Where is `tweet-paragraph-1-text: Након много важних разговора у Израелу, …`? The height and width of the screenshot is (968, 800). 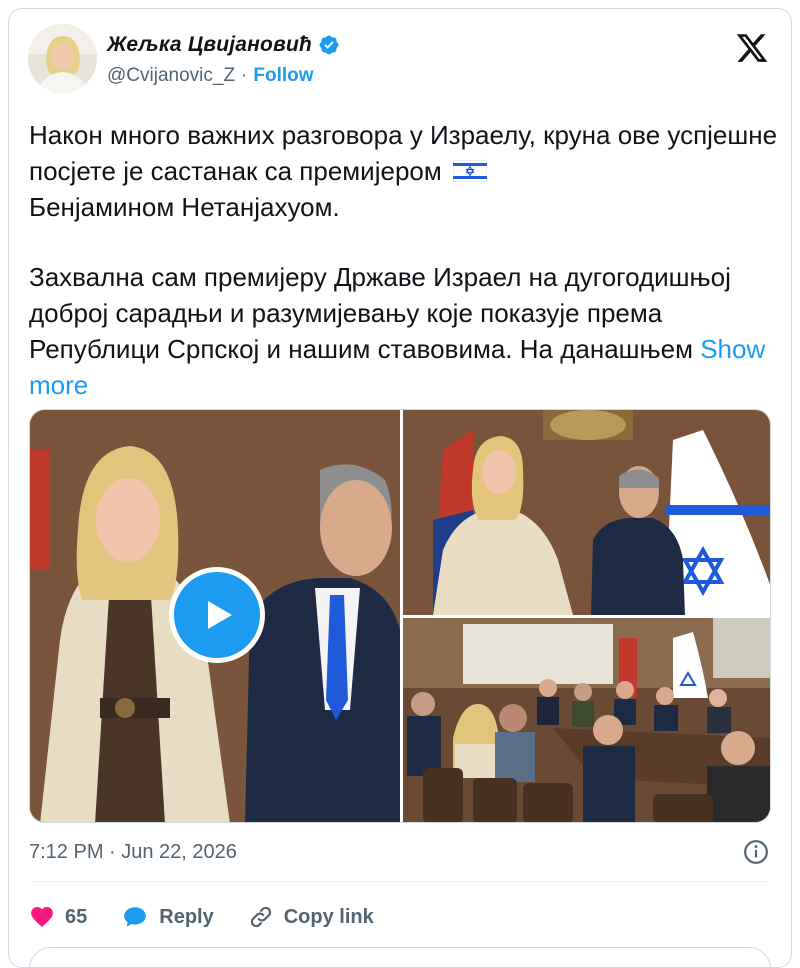 tweet-paragraph-1-text: Након много важних разговора у Израелу, … is located at coordinates (403, 153).